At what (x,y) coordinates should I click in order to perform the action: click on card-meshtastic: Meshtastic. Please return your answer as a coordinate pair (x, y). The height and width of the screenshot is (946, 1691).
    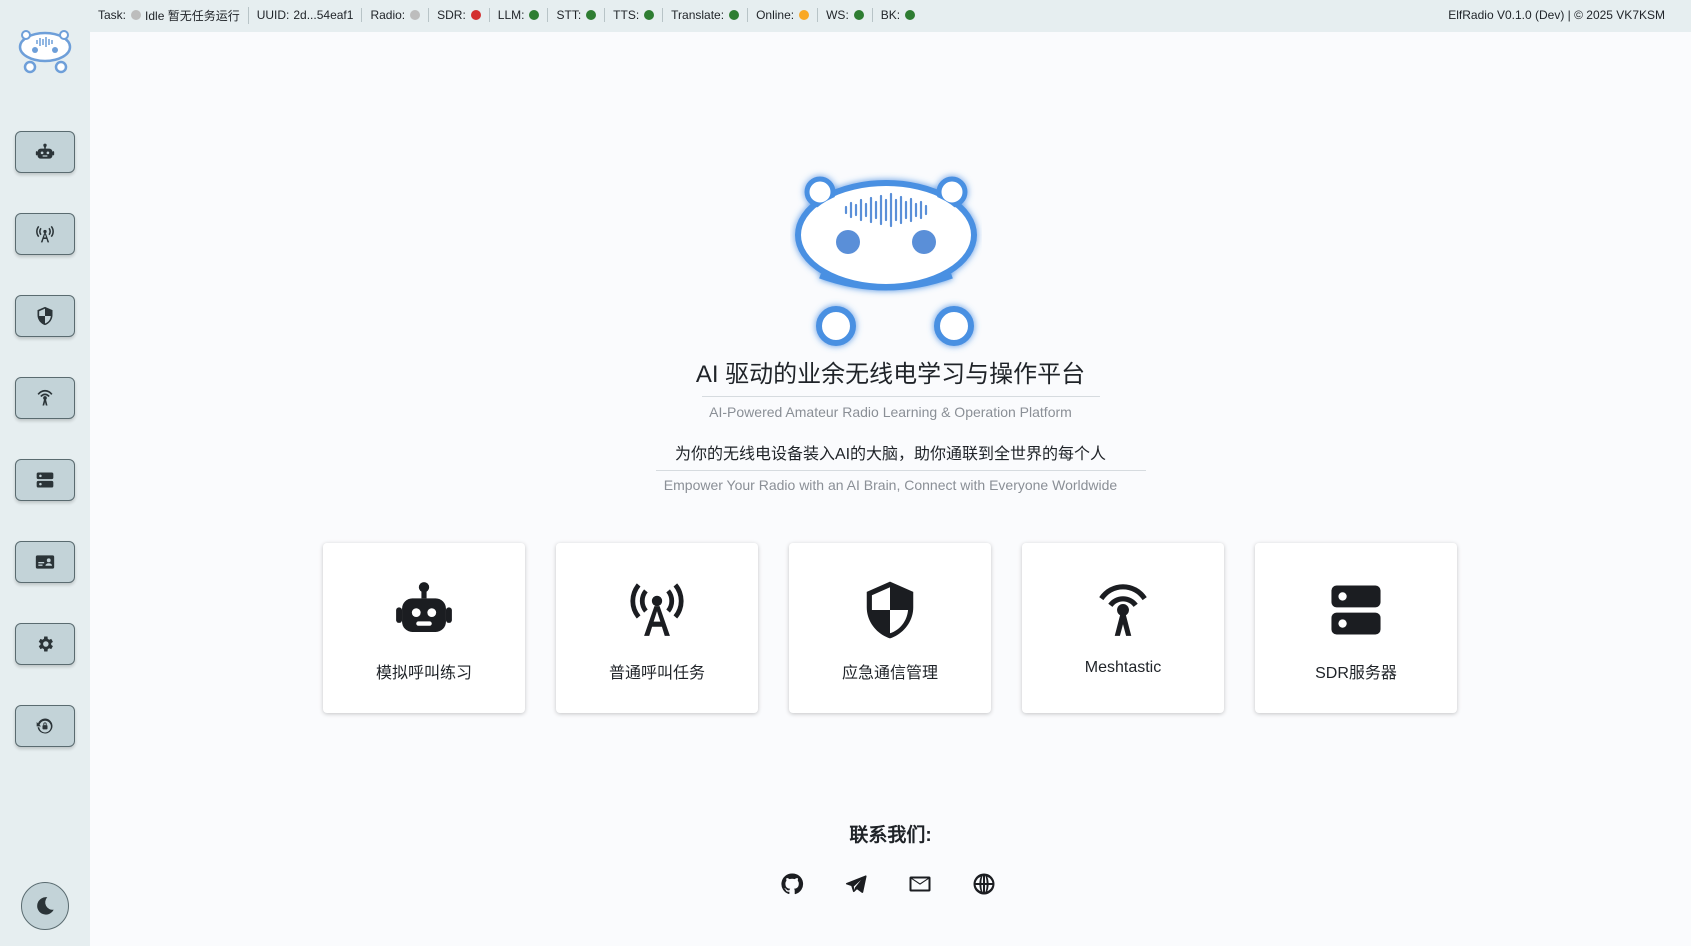
    Looking at the image, I should click on (1123, 628).